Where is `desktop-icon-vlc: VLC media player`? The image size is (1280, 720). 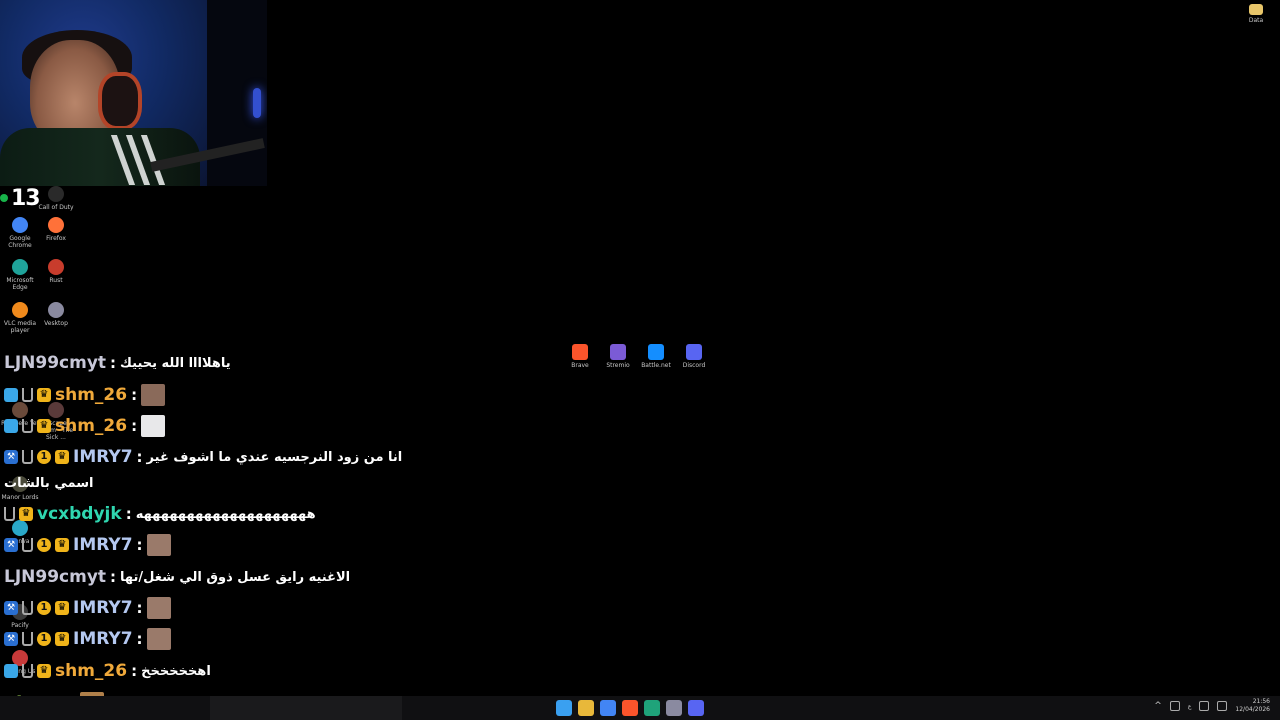
desktop-icon-vlc: VLC media player is located at coordinates (20, 318).